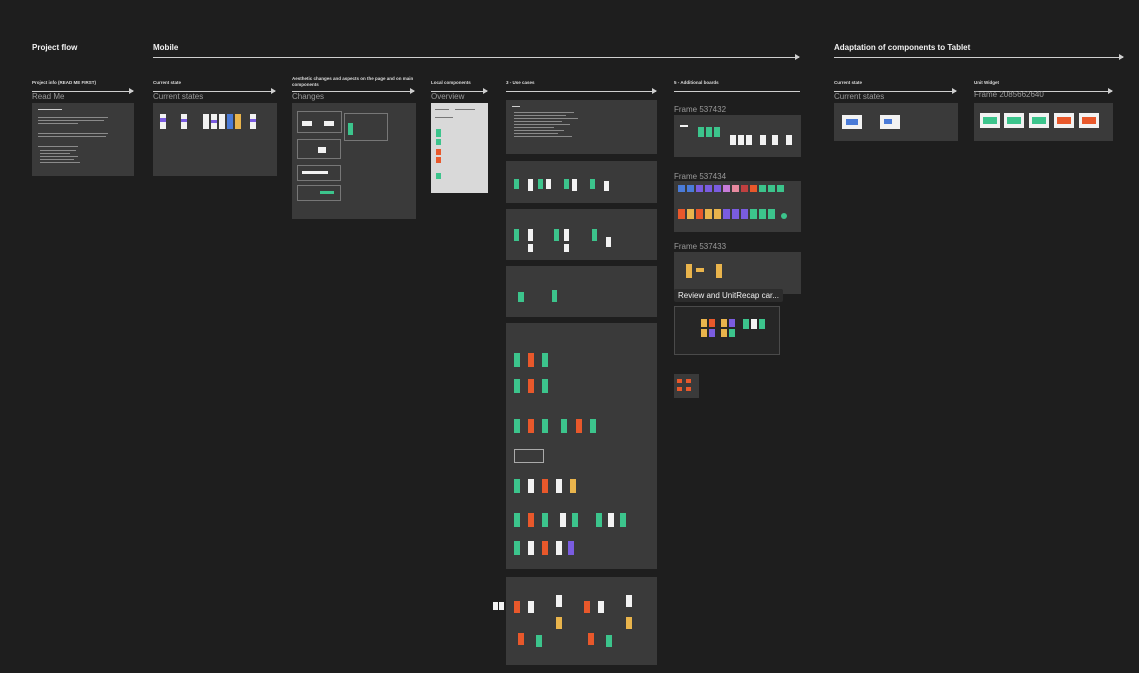 This screenshot has height=673, width=1139. I want to click on board-overview, so click(459, 148).